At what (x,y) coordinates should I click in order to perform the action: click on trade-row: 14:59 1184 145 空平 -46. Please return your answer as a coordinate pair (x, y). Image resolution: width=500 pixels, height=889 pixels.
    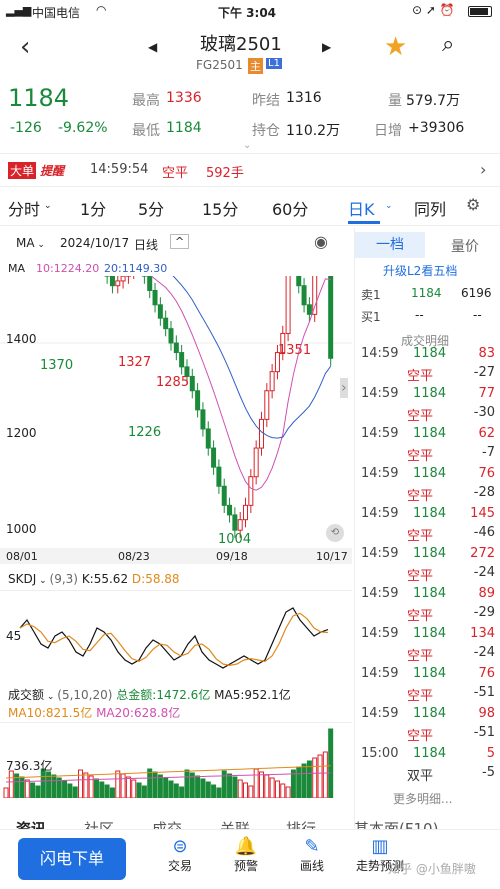
    Looking at the image, I should click on (427, 526).